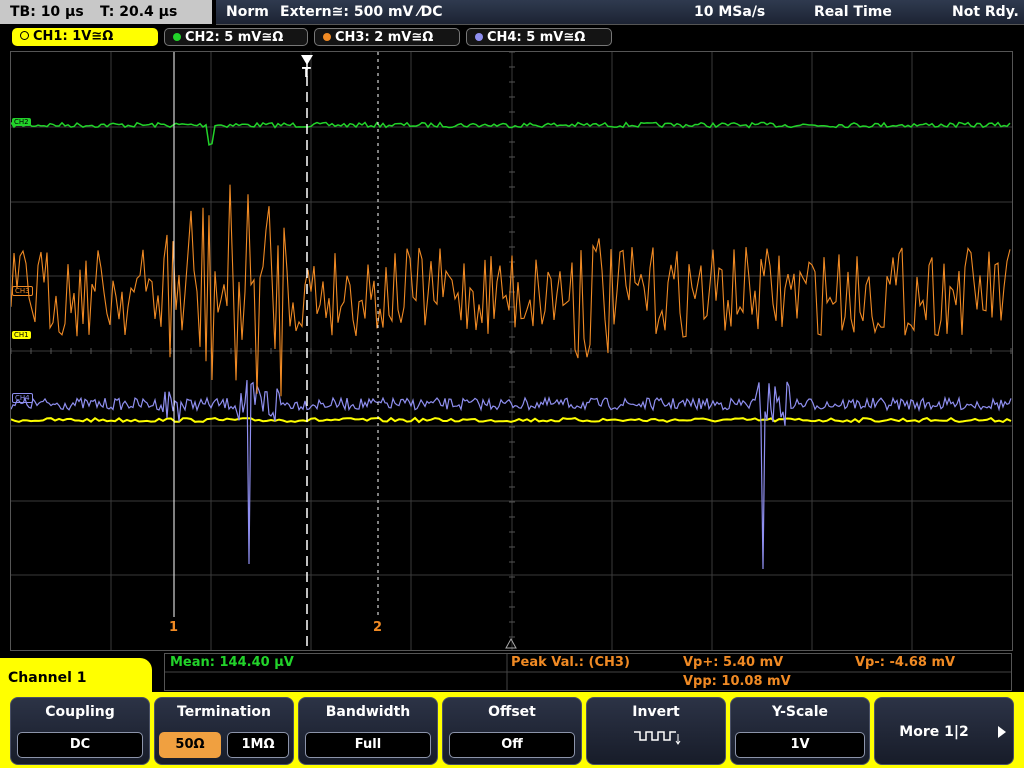 The image size is (1024, 768). What do you see at coordinates (177, 37) in the screenshot?
I see `ch2-indicator-icon` at bounding box center [177, 37].